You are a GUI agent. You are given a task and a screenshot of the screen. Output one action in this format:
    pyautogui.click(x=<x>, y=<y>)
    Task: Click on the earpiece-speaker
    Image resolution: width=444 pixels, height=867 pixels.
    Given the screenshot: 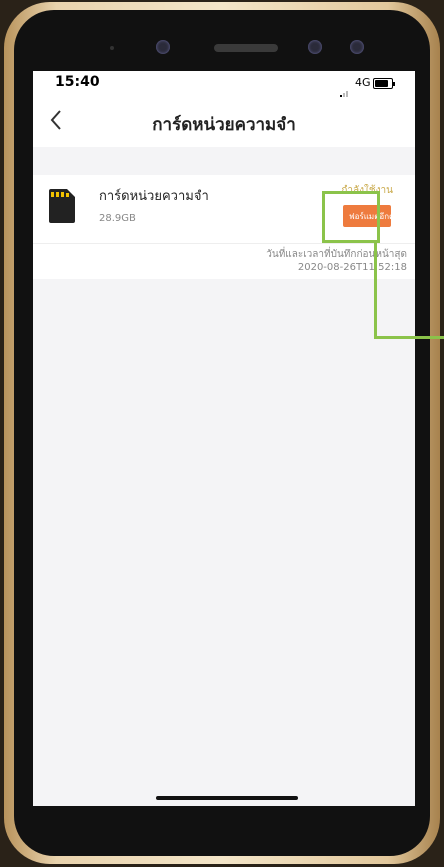 What is the action you would take?
    pyautogui.click(x=246, y=48)
    